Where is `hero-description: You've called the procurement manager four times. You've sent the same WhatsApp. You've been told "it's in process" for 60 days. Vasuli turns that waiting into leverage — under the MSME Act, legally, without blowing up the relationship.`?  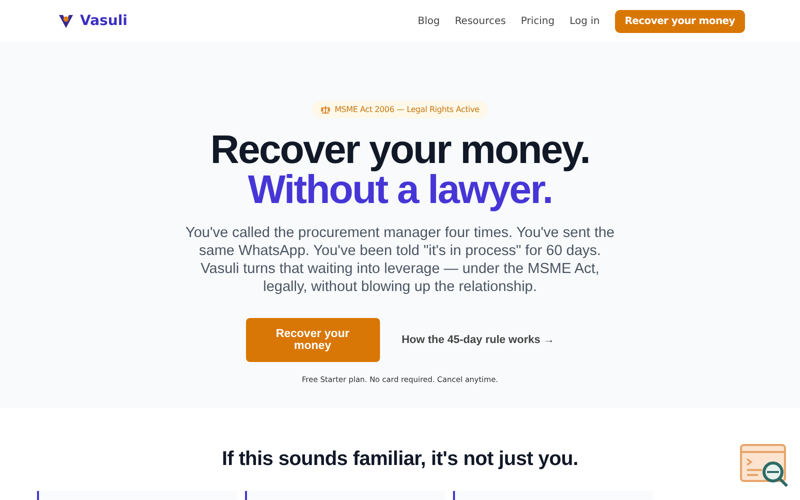
hero-description: You've called the procurement manager four times. You've sent the same WhatsApp. You've been told "it's in process" for 60 days. Vasuli turns that waiting into leverage — under the MSME Act, legally, without blowing up the relationship. is located at coordinates (400, 260).